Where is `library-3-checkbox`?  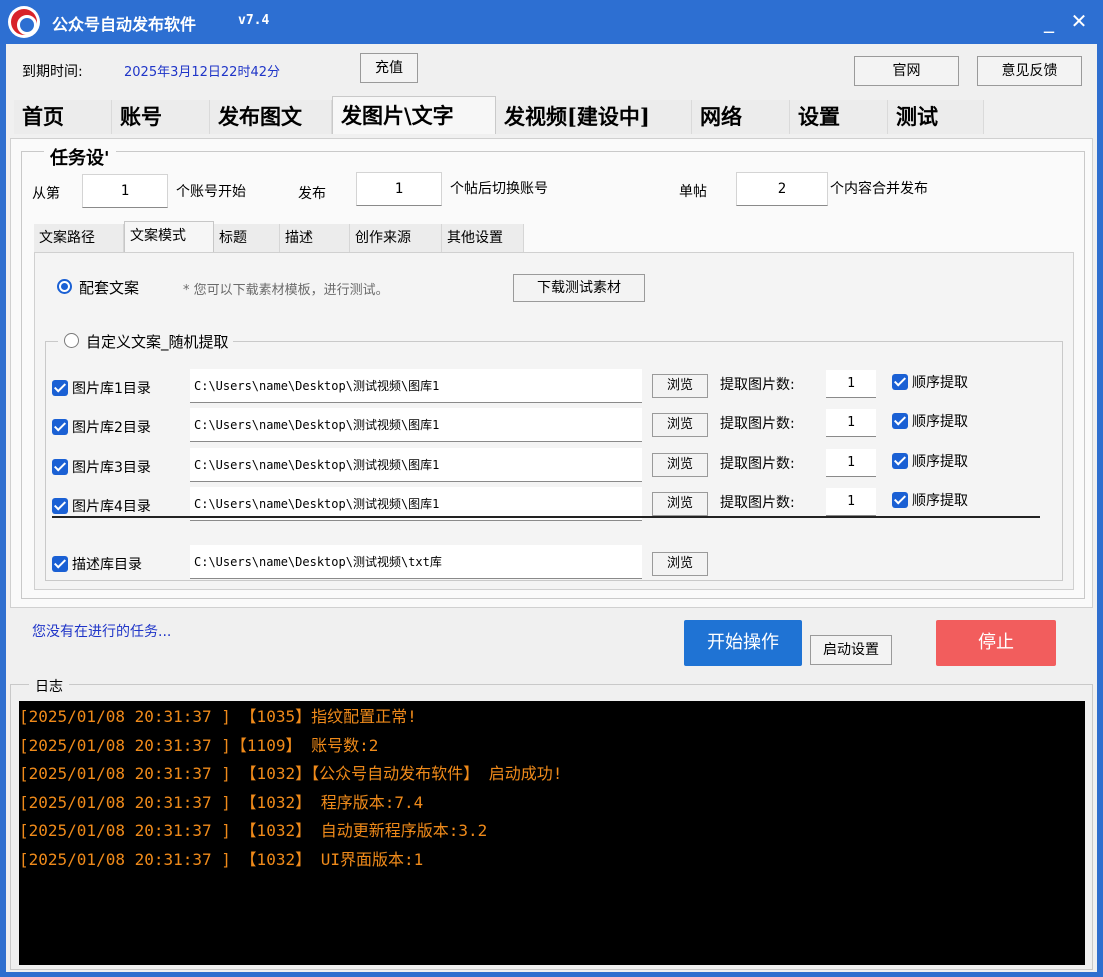 library-3-checkbox is located at coordinates (60, 467).